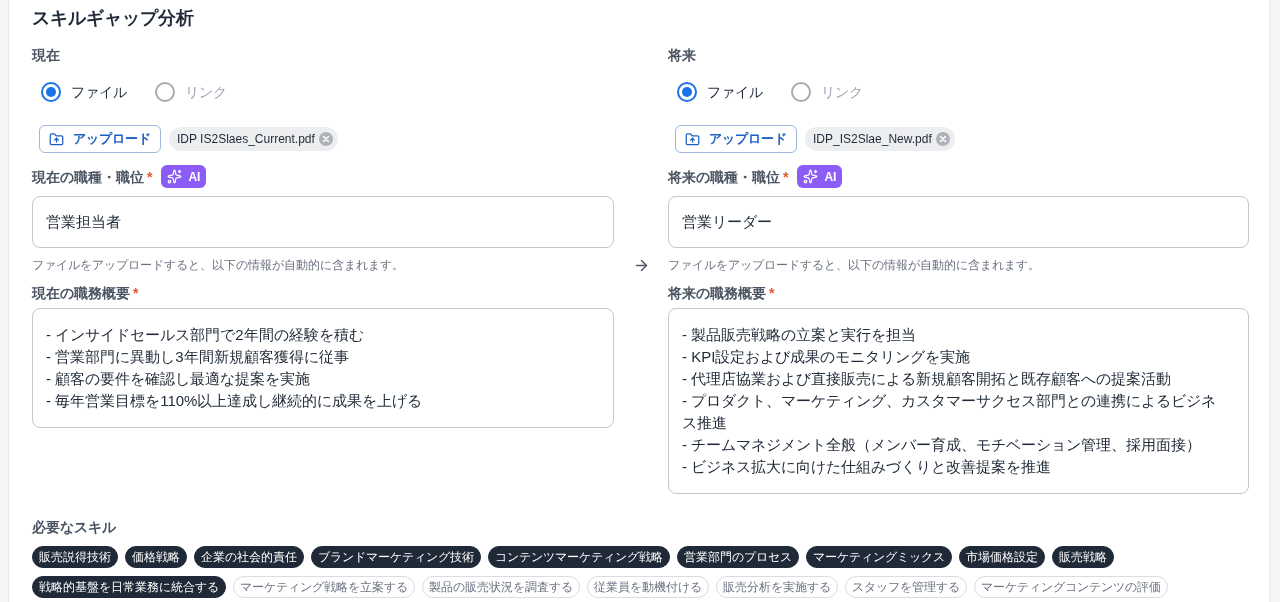 The height and width of the screenshot is (602, 1280). Describe the element at coordinates (1071, 587) in the screenshot. I see `skill-tag: マーケティングコンテンツの評価` at that location.